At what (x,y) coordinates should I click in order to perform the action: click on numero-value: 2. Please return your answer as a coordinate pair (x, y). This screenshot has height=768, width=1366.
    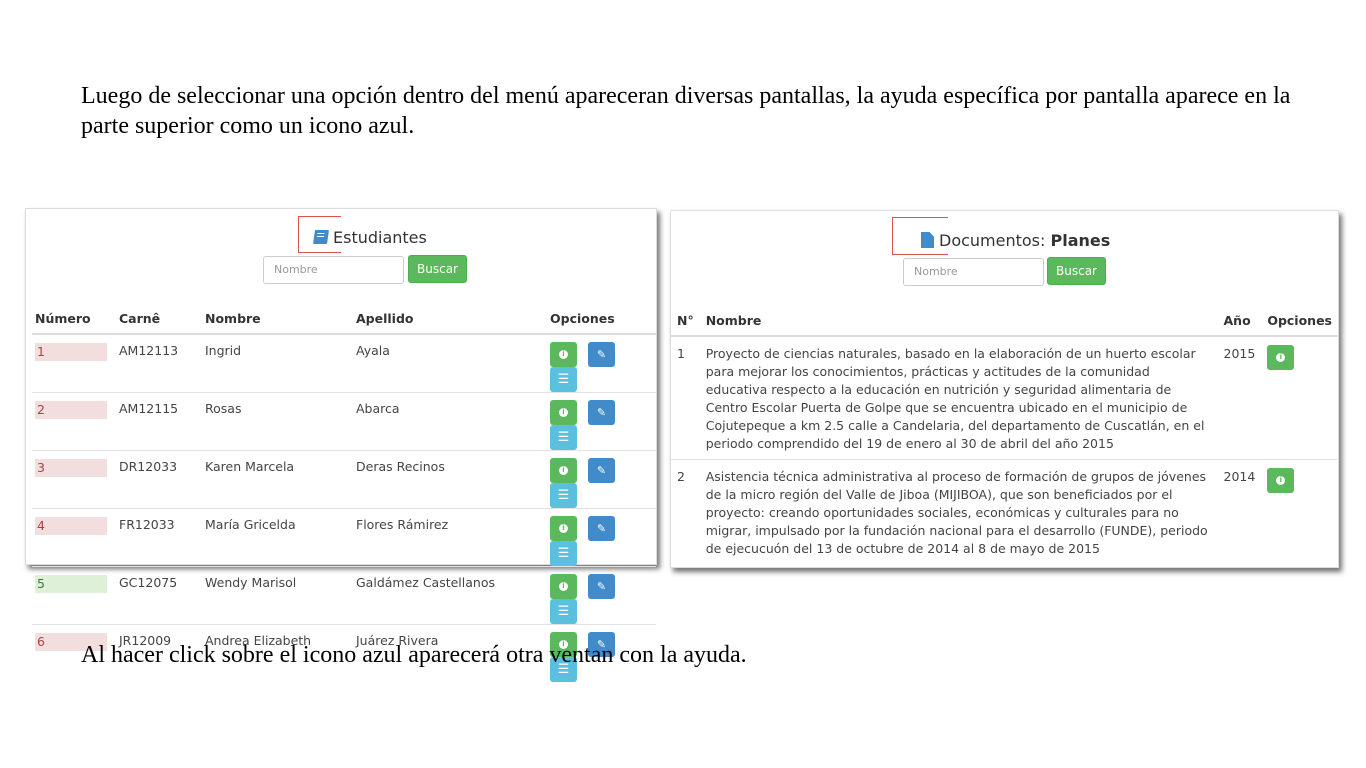
    Looking at the image, I should click on (71, 410).